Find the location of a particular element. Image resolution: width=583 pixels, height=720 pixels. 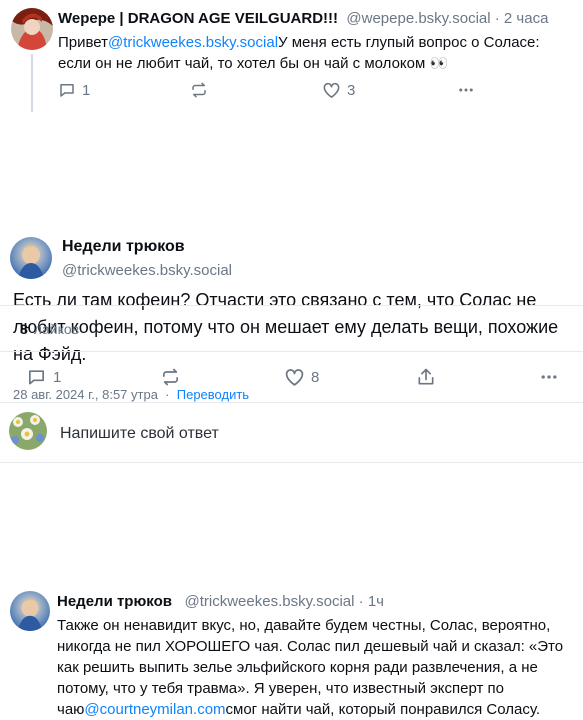

share-icon is located at coordinates (426, 377).